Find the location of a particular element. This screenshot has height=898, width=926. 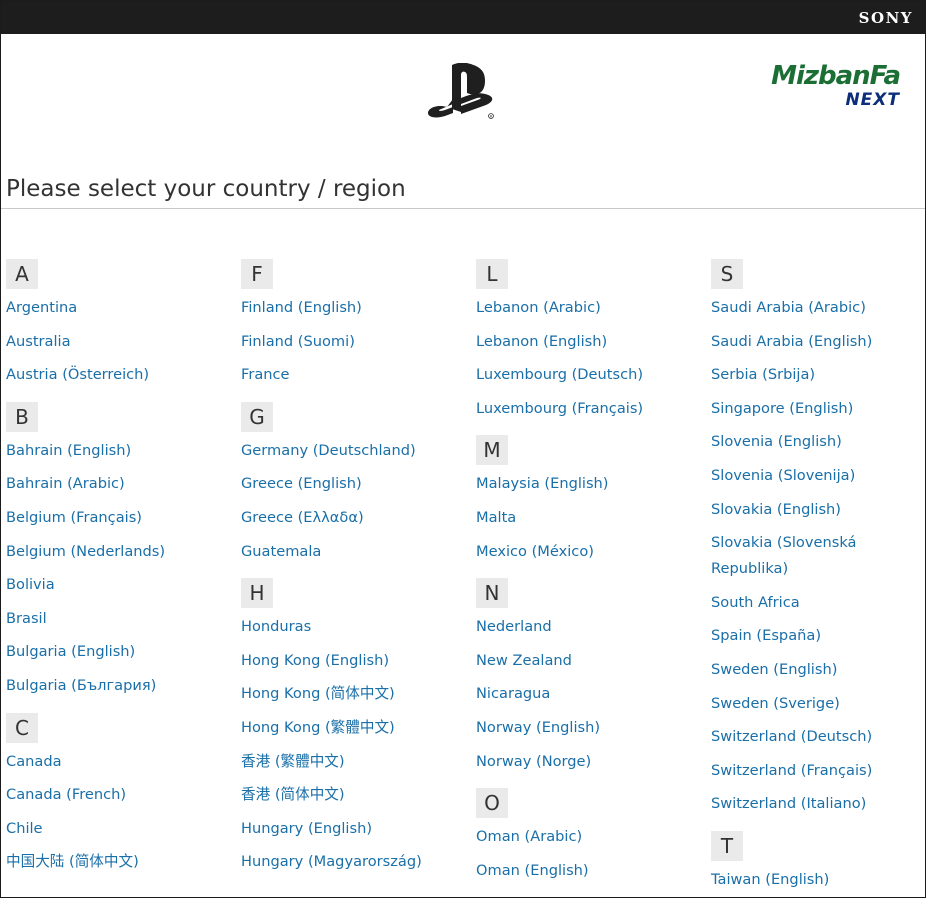

country-link: Mexico (México) is located at coordinates (535, 552).